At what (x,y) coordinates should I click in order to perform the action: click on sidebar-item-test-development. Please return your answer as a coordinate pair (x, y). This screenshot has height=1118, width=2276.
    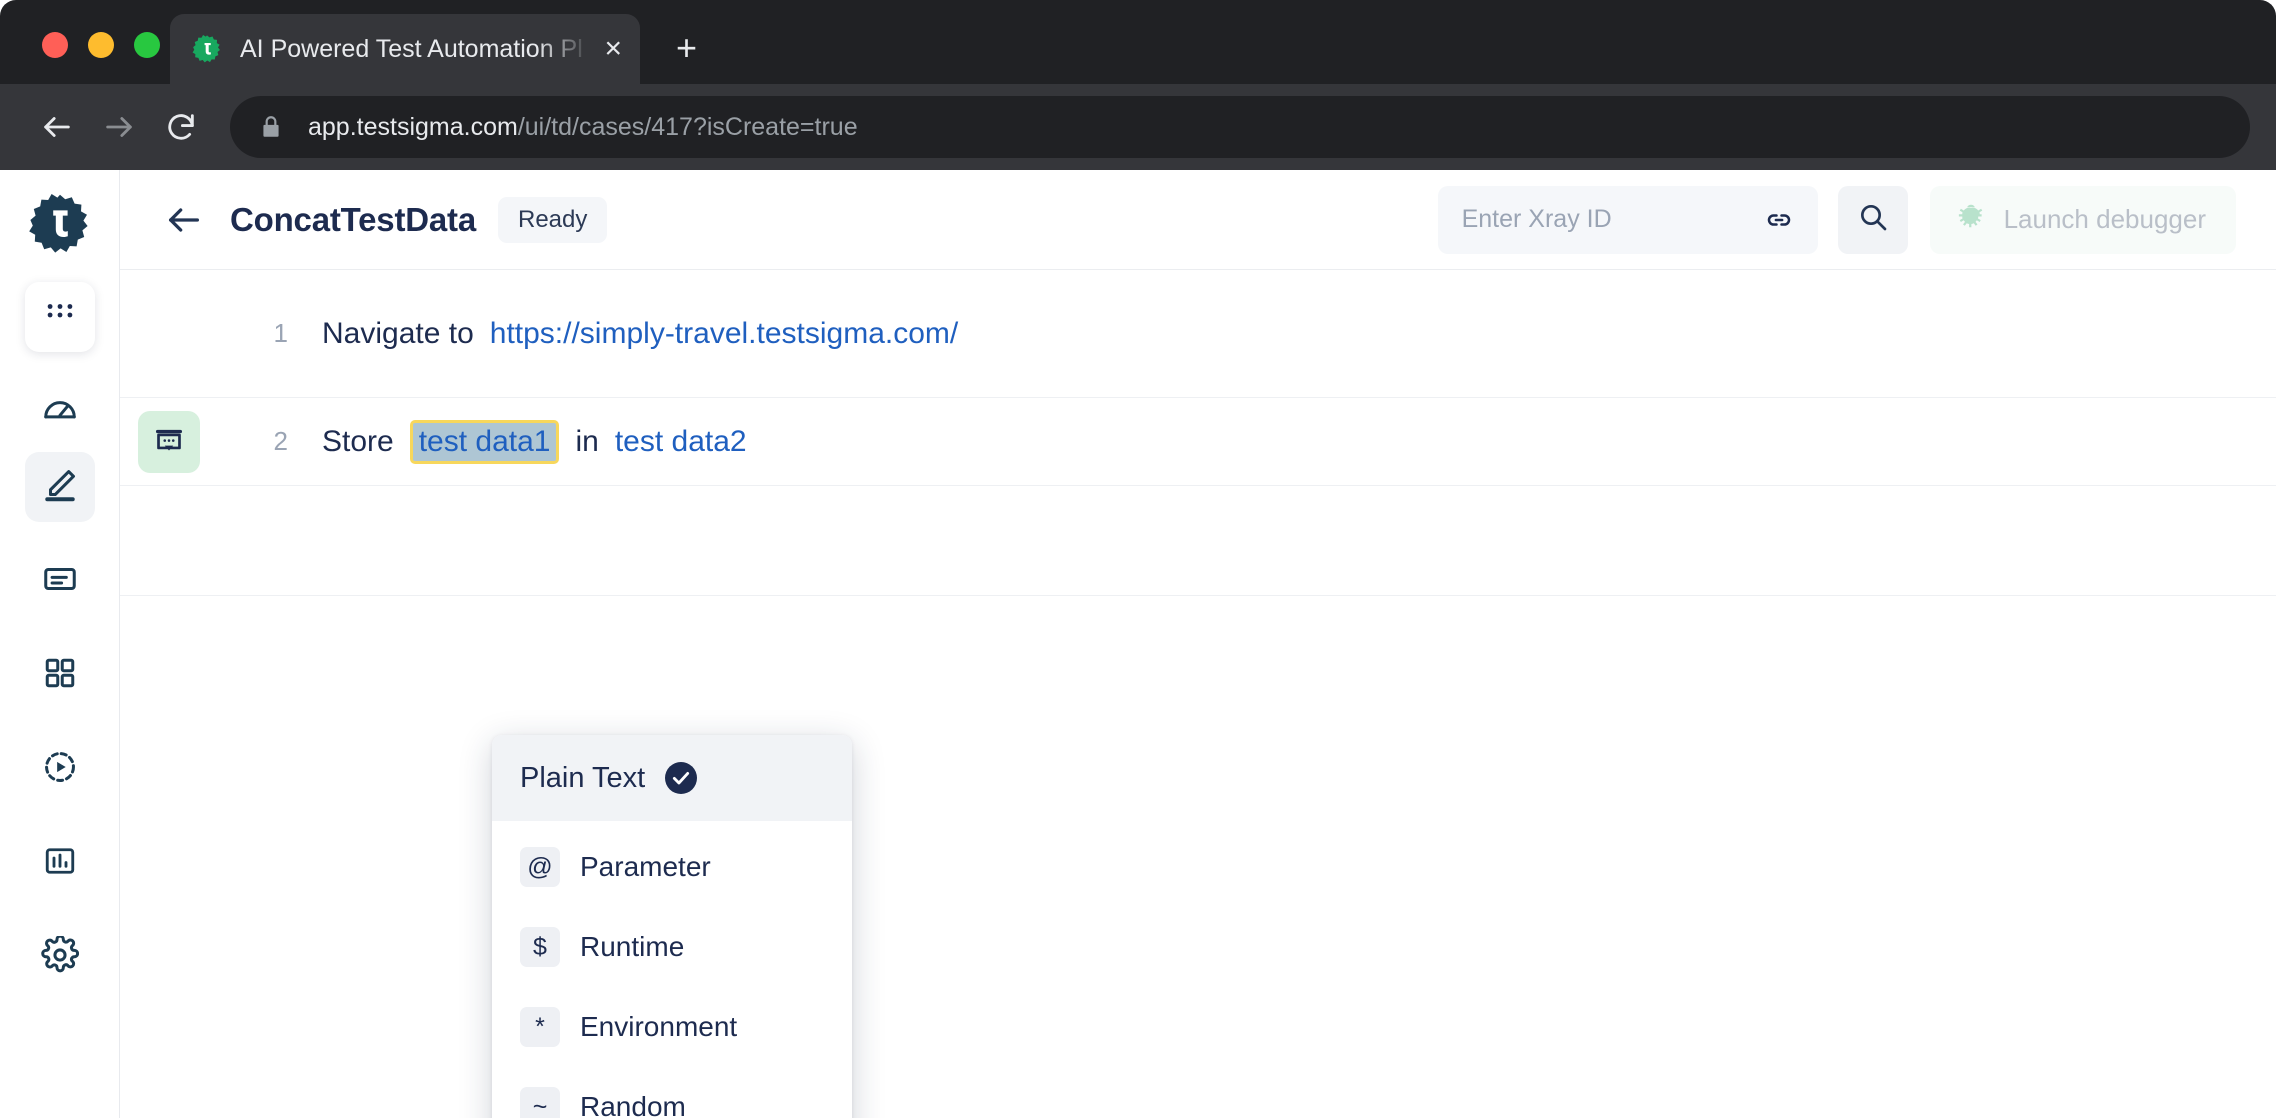
    Looking at the image, I should click on (59, 487).